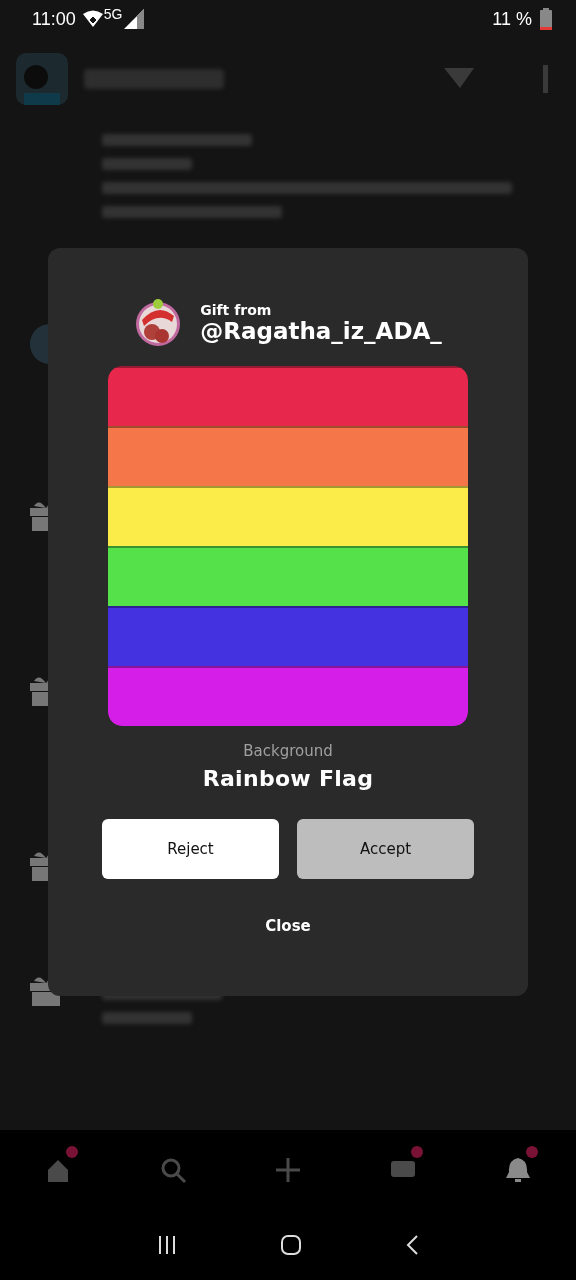 Image resolution: width=576 pixels, height=1280 pixels. I want to click on signal-icon, so click(134, 19).